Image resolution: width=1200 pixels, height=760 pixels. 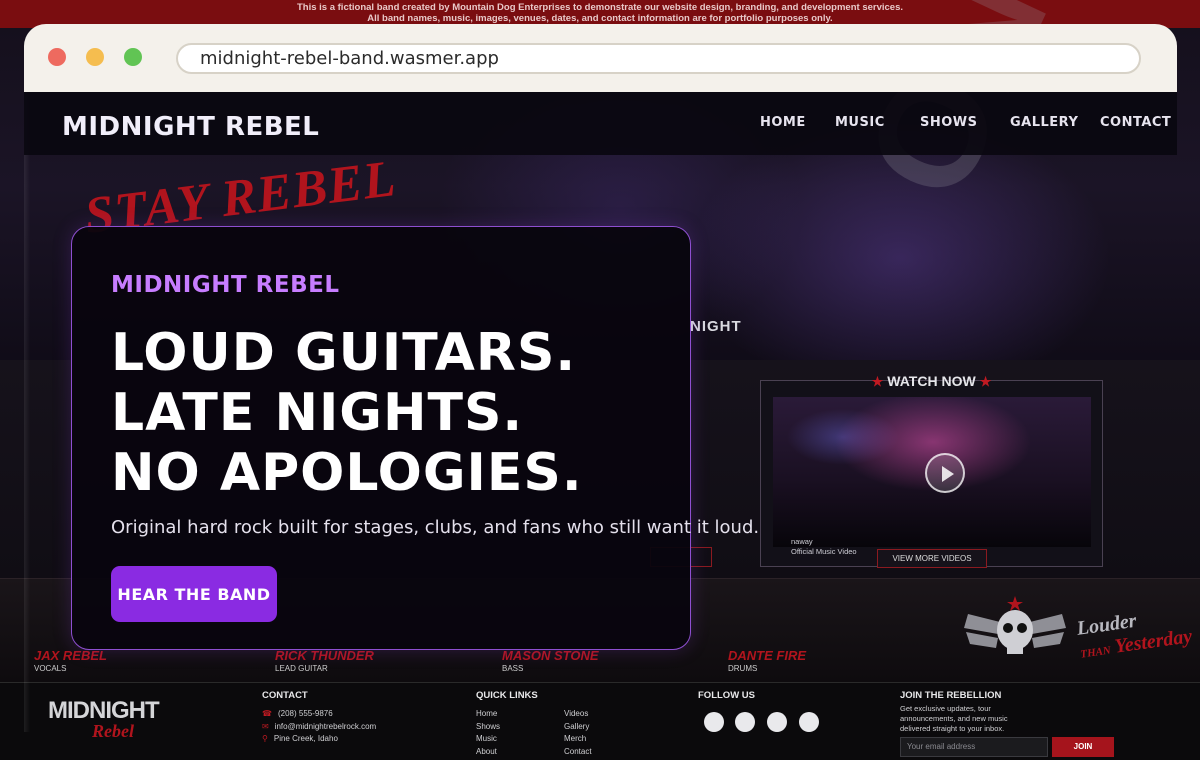 I want to click on site-brand: MIDNIGHT REBEL, so click(x=190, y=127).